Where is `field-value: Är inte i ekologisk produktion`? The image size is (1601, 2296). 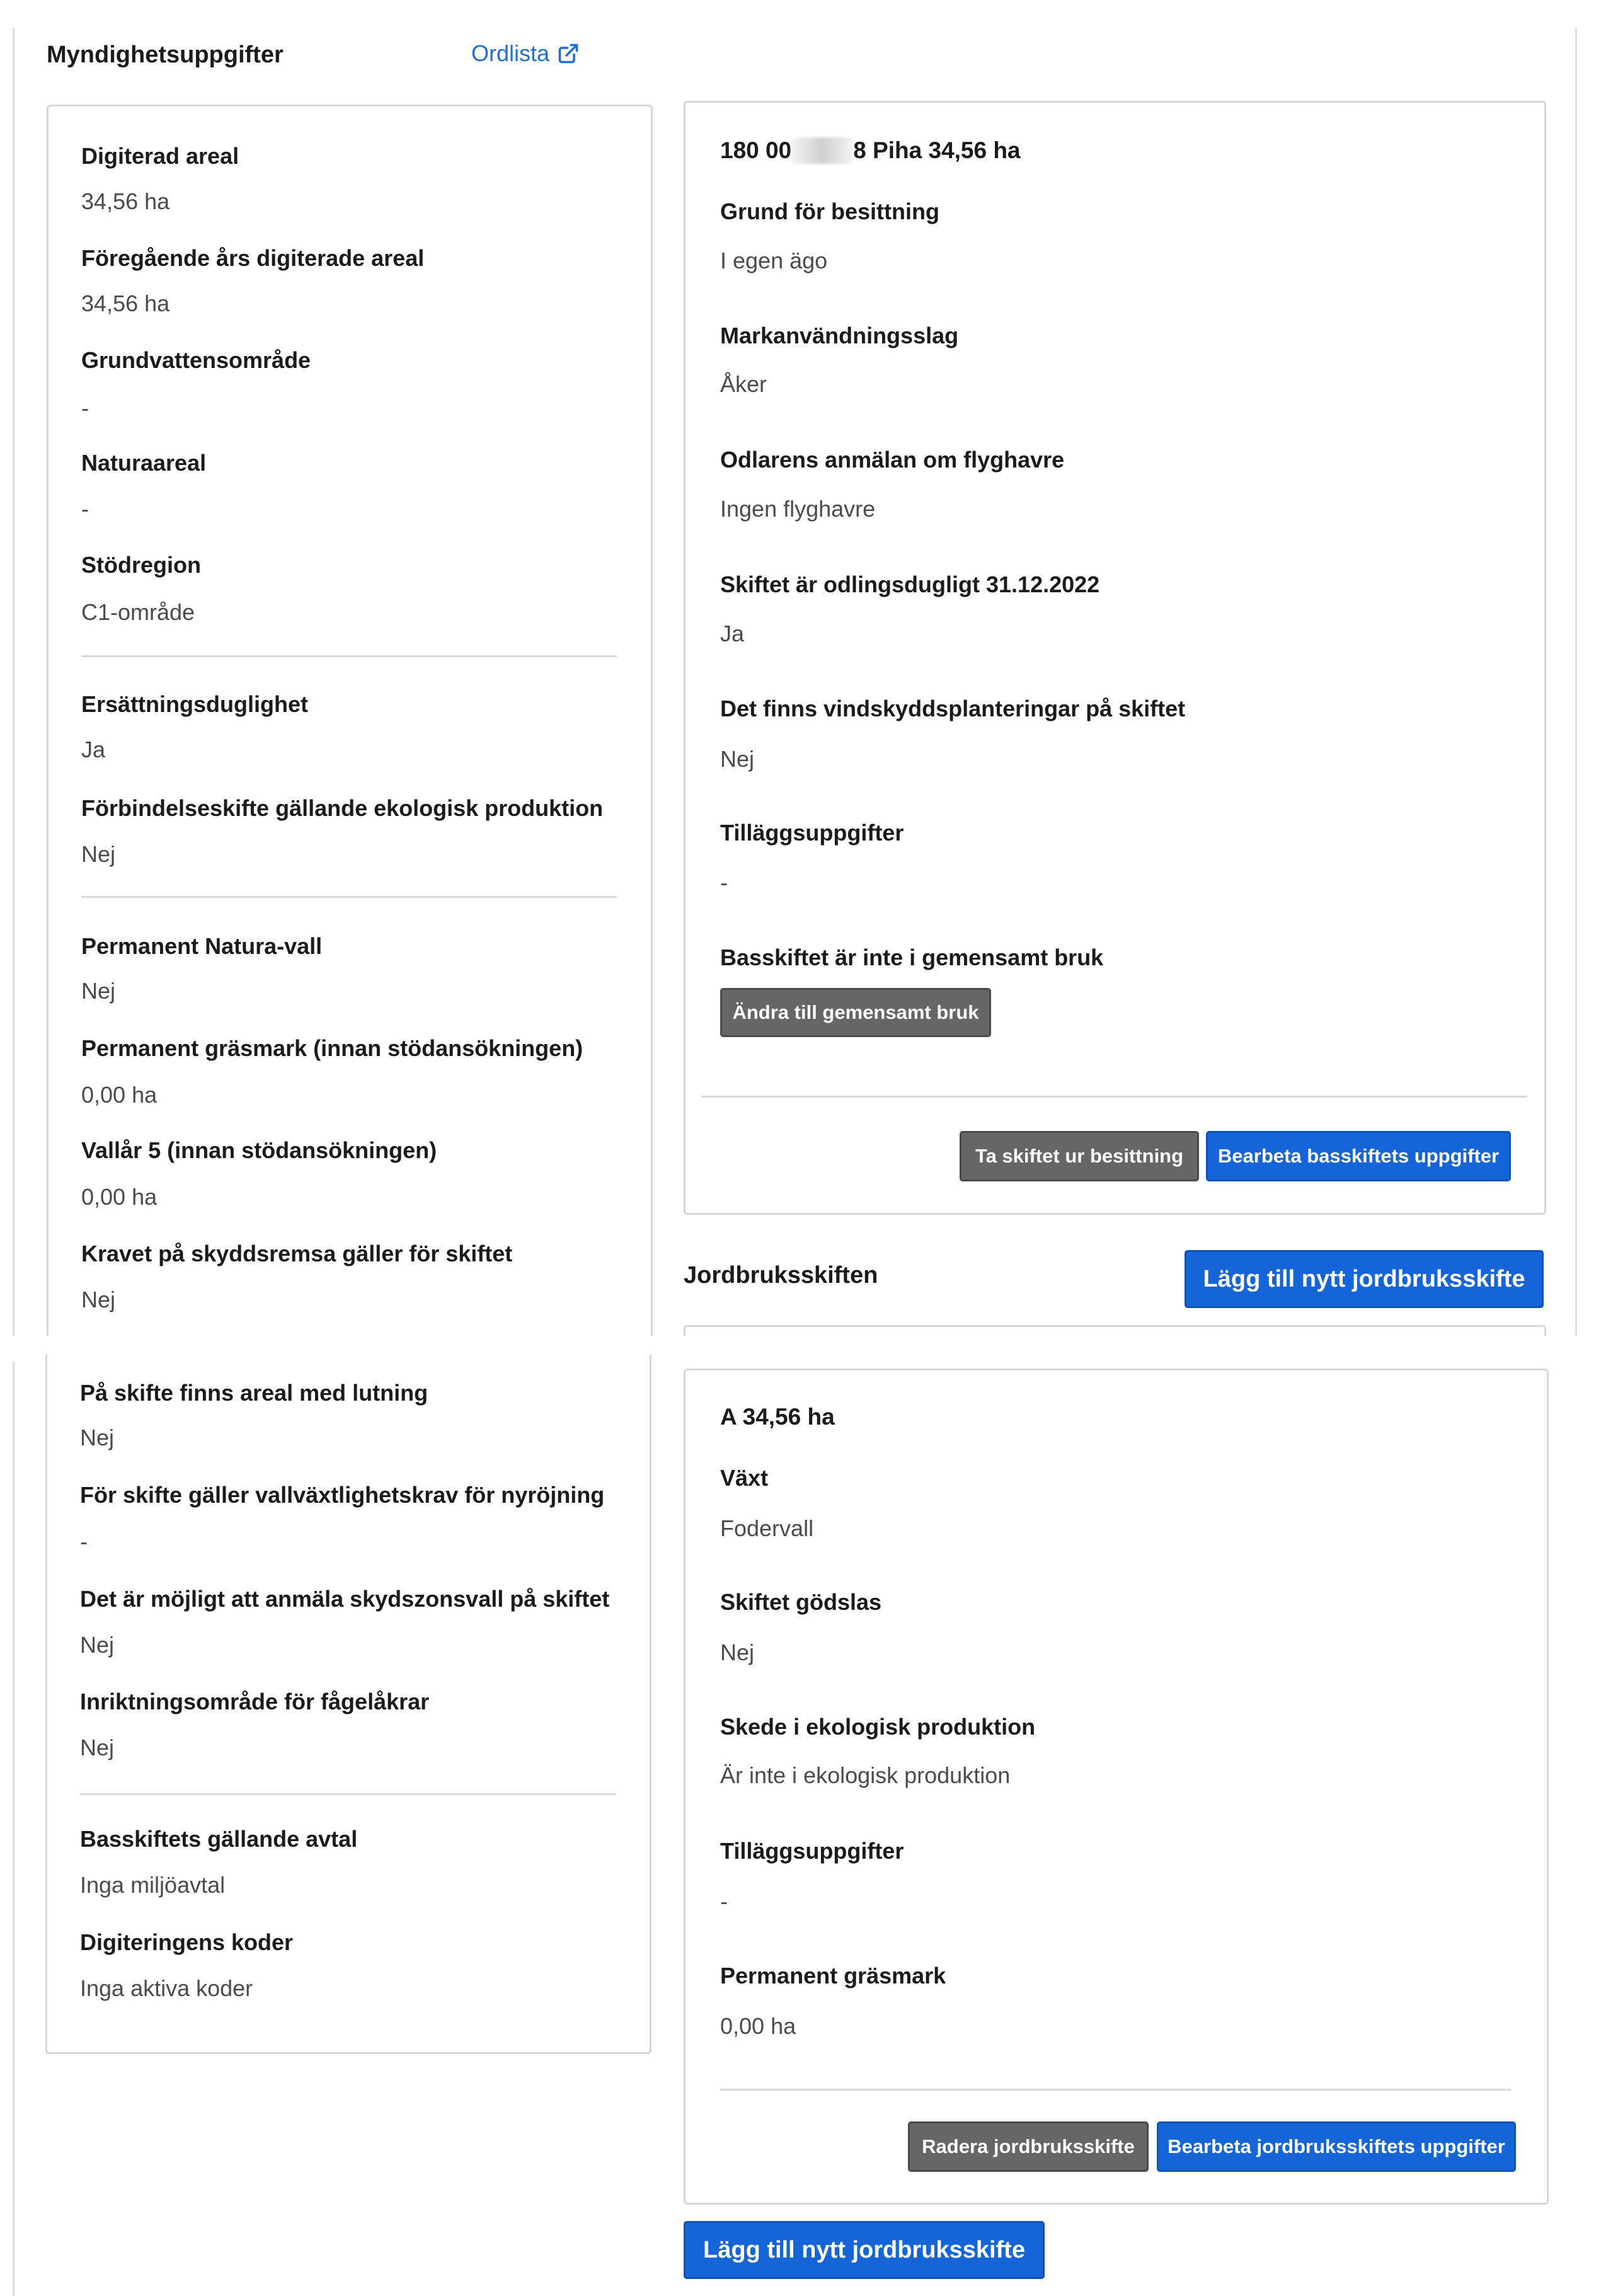
field-value: Är inte i ekologisk produktion is located at coordinates (865, 1775).